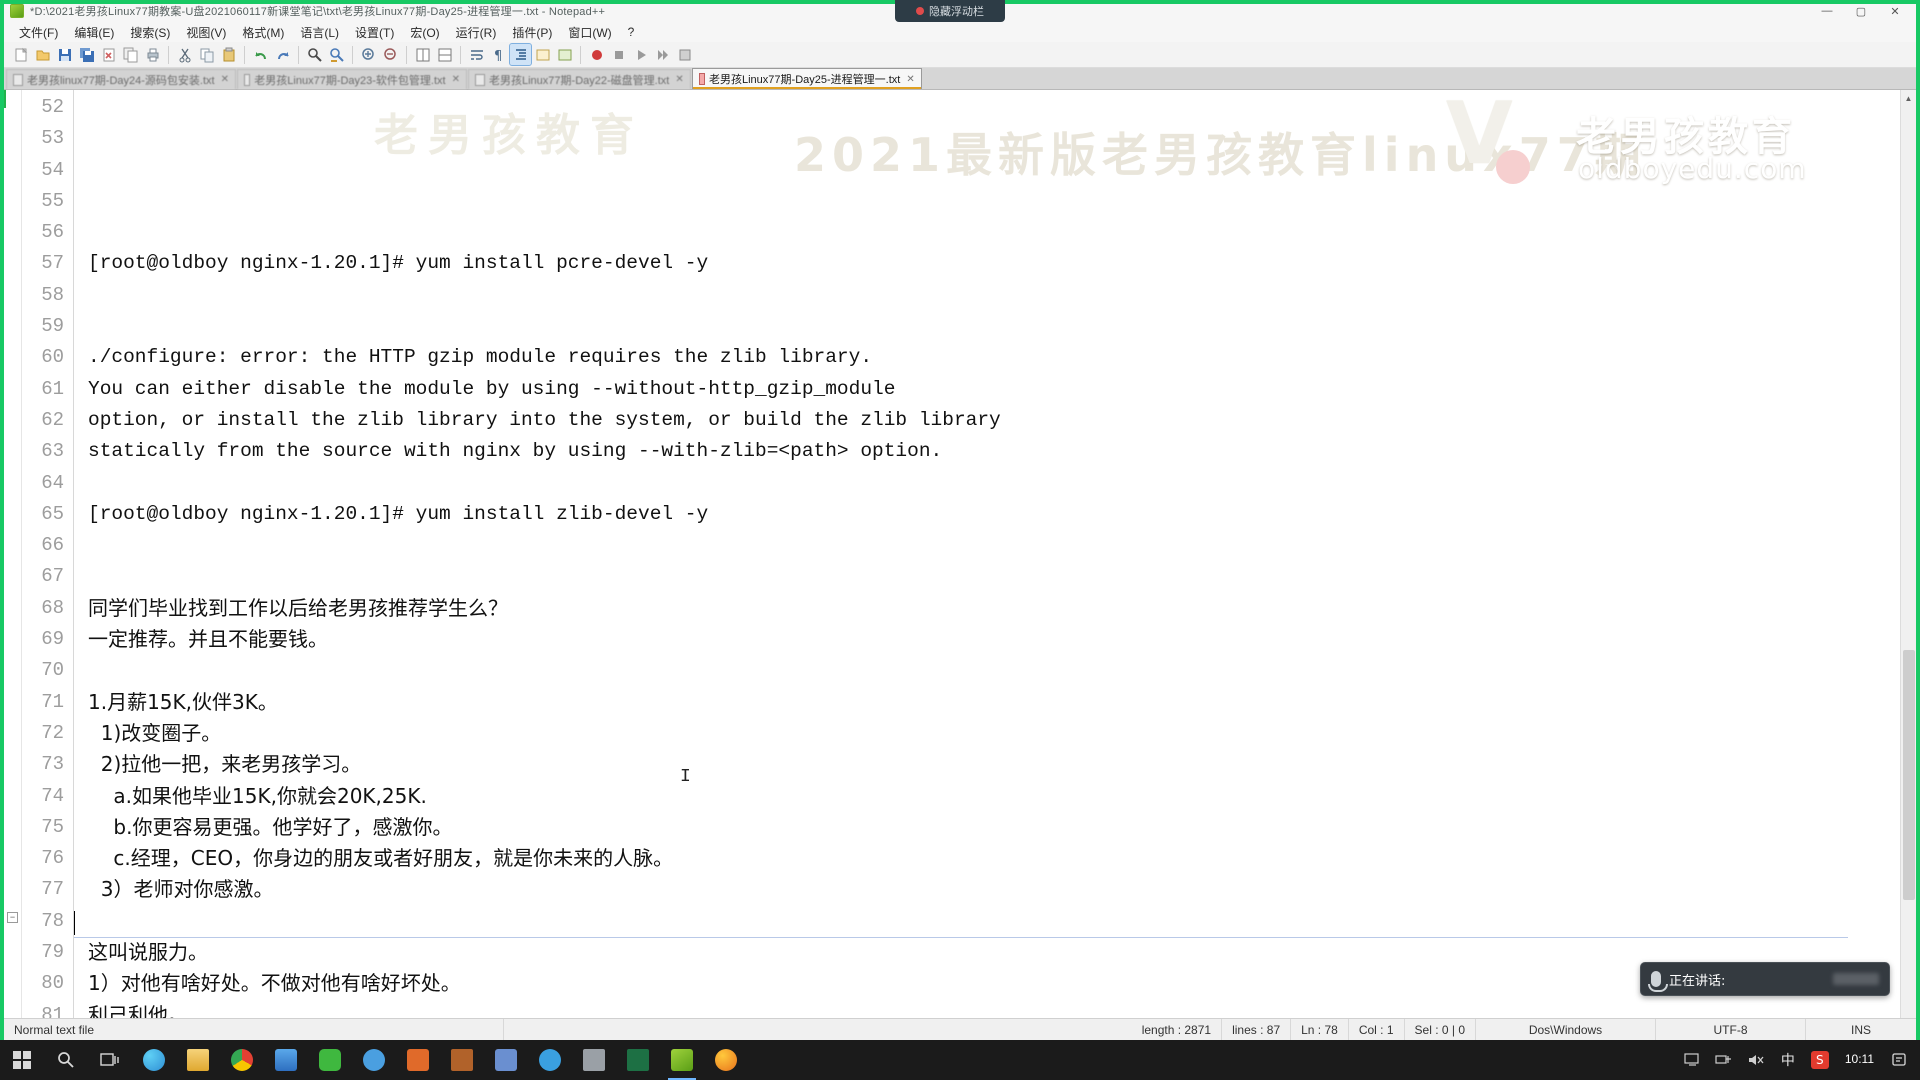 Image resolution: width=1920 pixels, height=1080 pixels. Describe the element at coordinates (260, 54) in the screenshot. I see `undo-icon` at that location.